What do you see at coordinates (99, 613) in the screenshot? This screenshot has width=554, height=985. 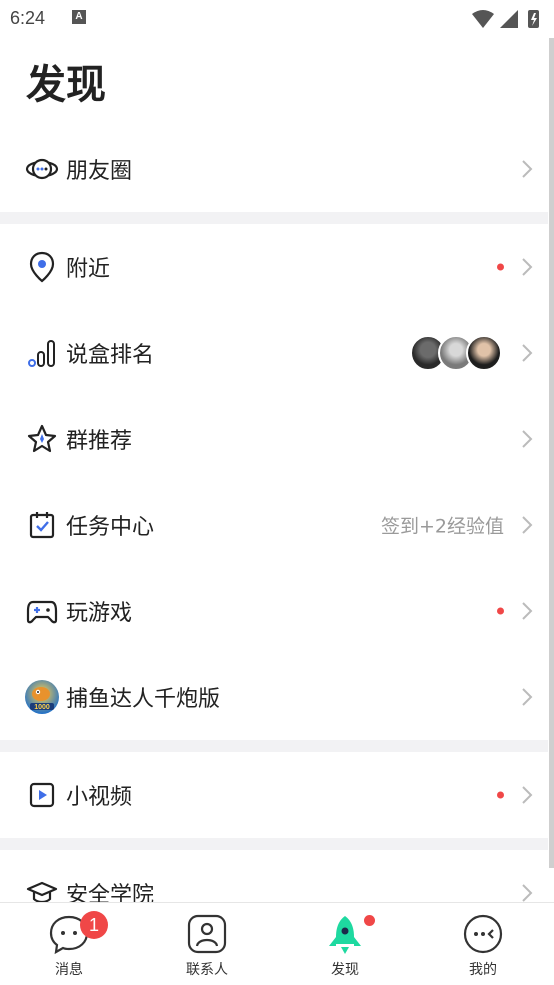 I see `row-label: 玩游戏` at bounding box center [99, 613].